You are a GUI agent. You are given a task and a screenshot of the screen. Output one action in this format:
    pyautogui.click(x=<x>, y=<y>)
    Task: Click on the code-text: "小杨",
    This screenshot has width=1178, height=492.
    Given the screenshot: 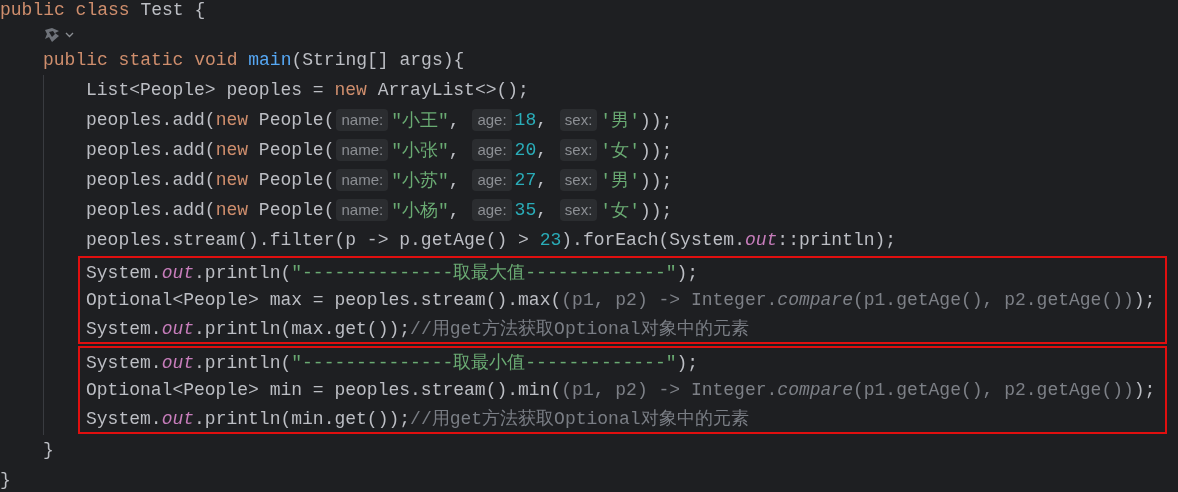 What is the action you would take?
    pyautogui.click(x=426, y=211)
    